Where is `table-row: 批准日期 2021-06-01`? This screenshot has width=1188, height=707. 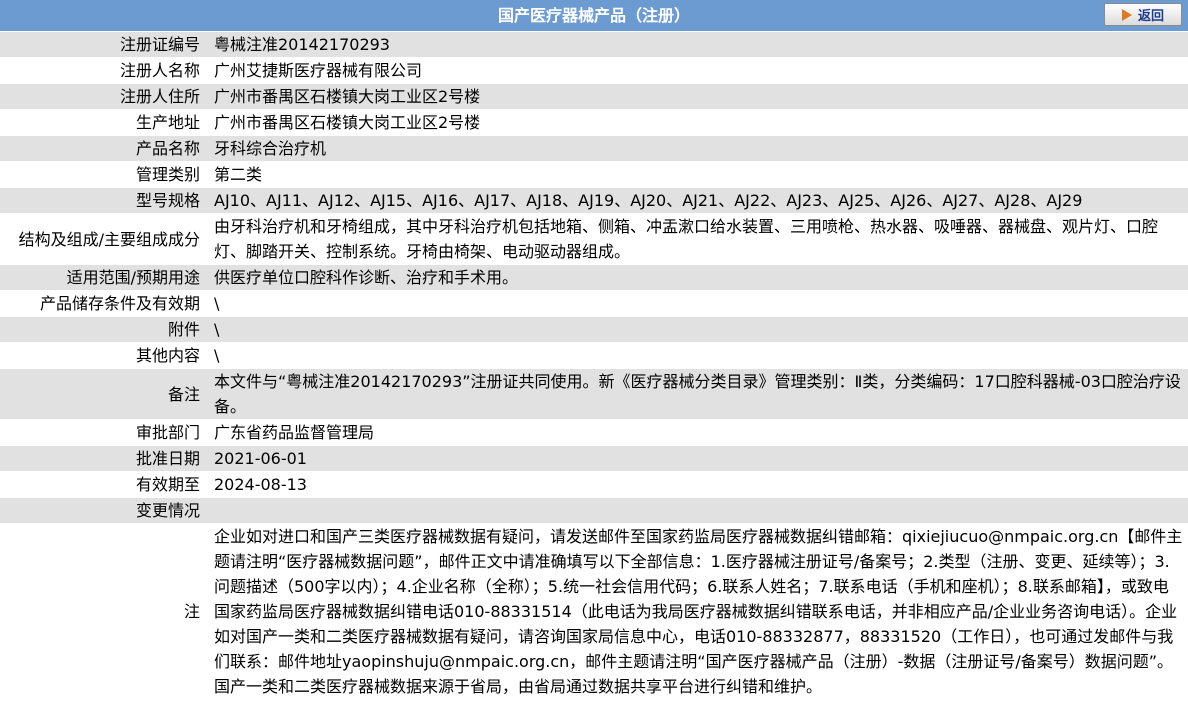
table-row: 批准日期 2021-06-01 is located at coordinates (594, 458).